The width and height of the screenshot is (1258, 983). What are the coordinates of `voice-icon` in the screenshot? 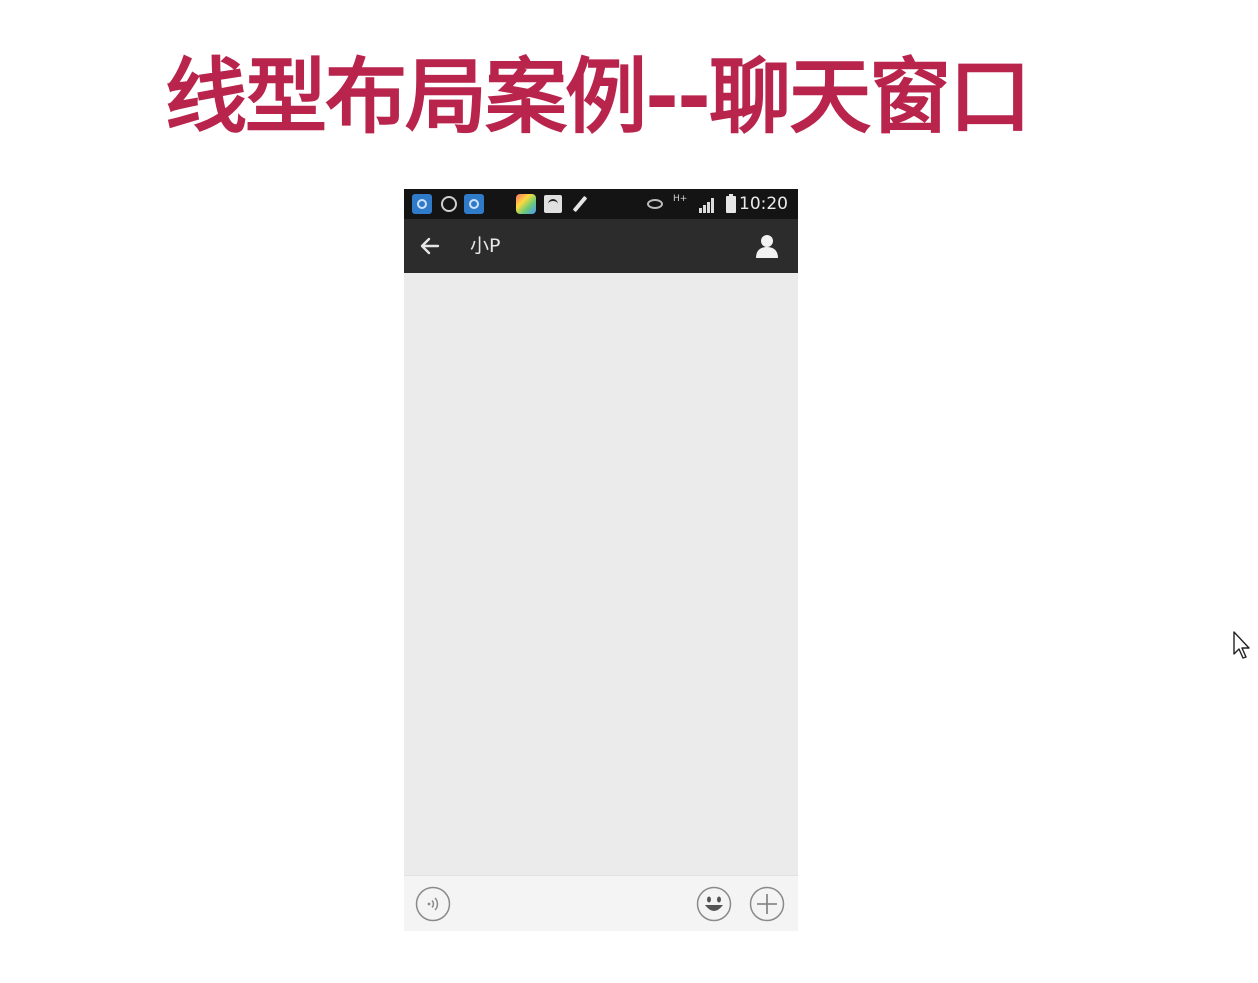 It's located at (433, 904).